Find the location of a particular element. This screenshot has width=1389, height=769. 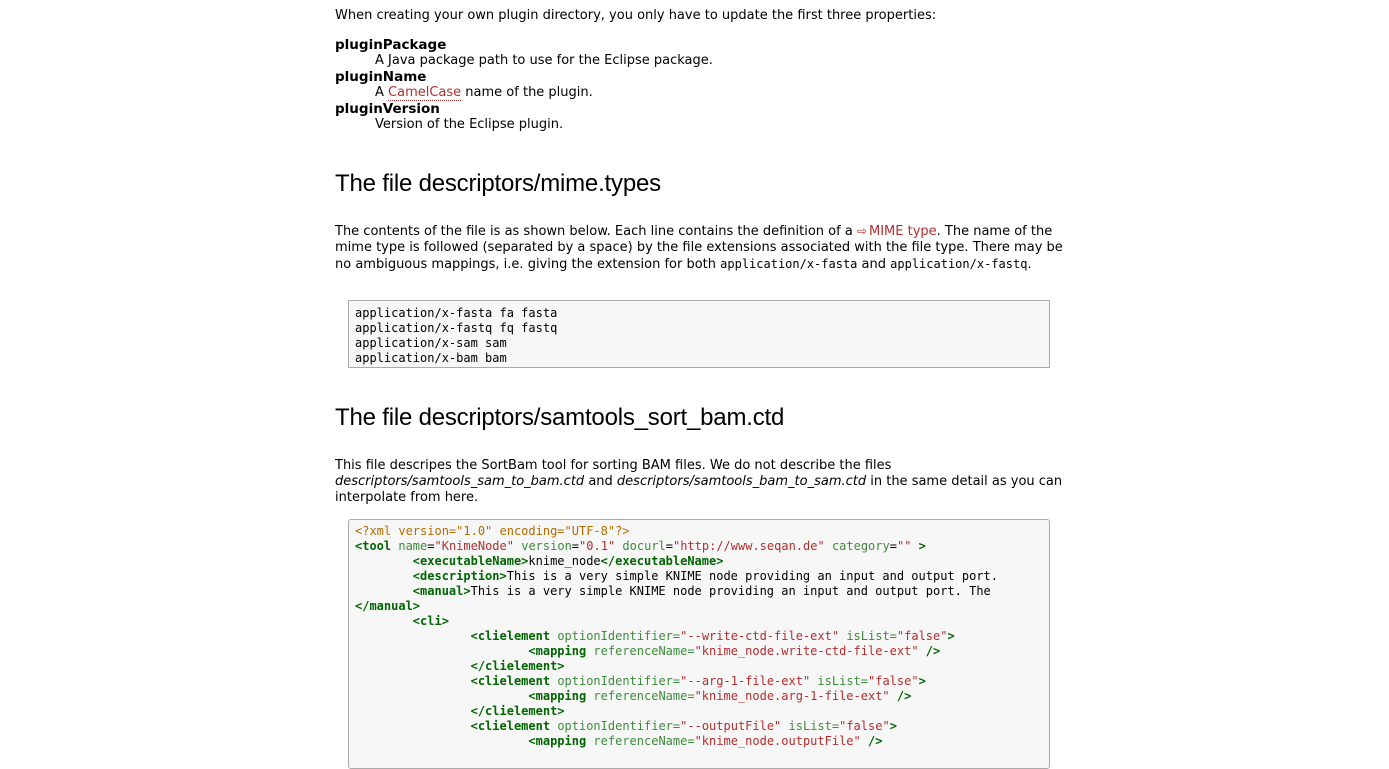

property-term: pluginVersion is located at coordinates (387, 109).